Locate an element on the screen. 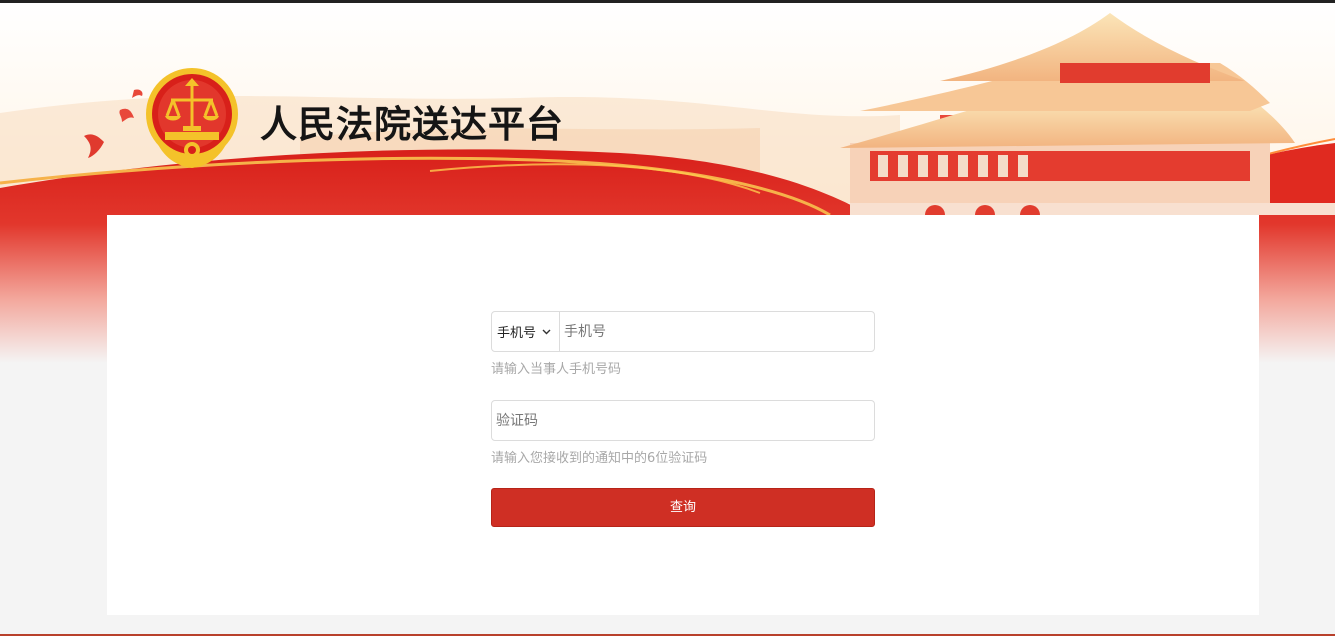  code-field is located at coordinates (683, 420).